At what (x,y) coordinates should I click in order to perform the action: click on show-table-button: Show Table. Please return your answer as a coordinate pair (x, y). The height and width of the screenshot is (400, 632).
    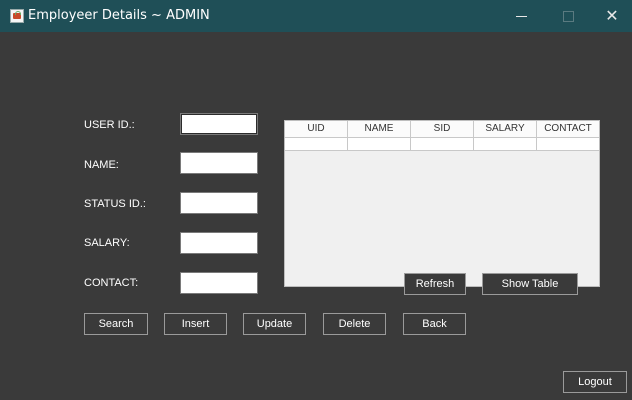
    Looking at the image, I should click on (530, 284).